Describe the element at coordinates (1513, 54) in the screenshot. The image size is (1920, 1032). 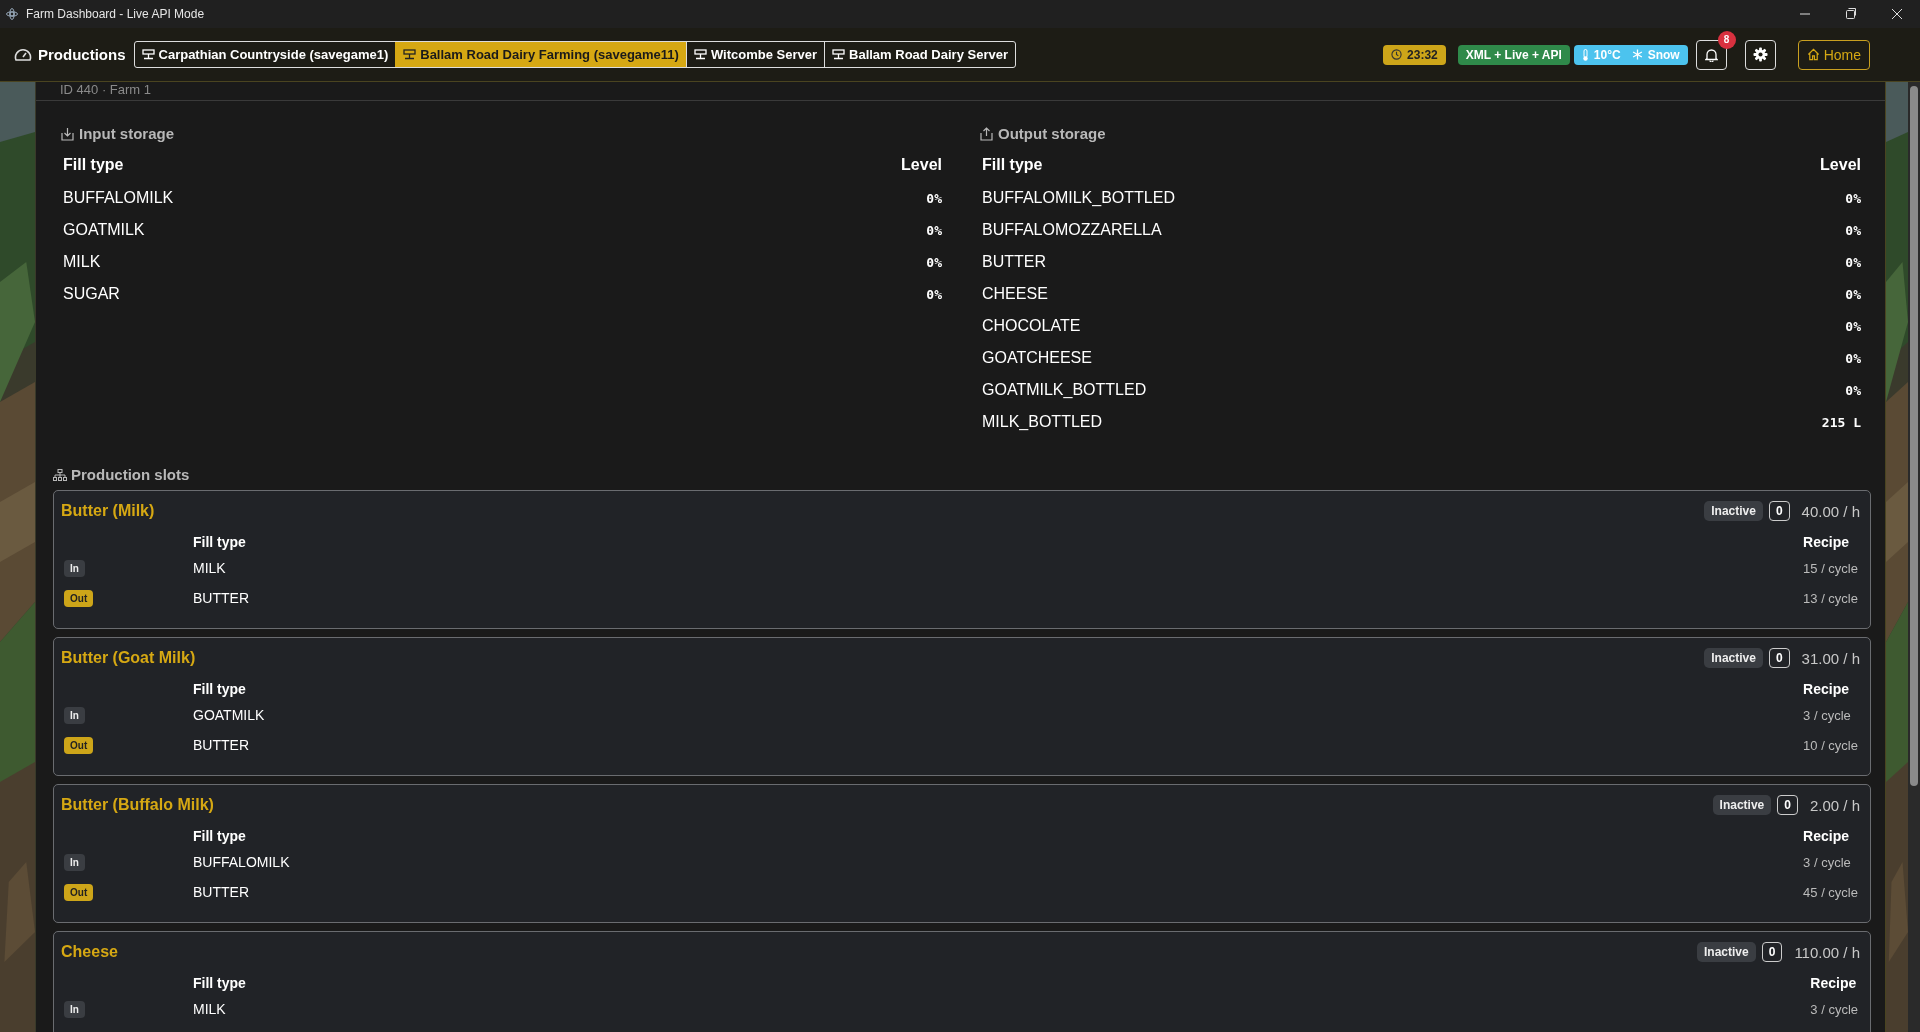
I see `mode-badge: XML + Live + API` at that location.